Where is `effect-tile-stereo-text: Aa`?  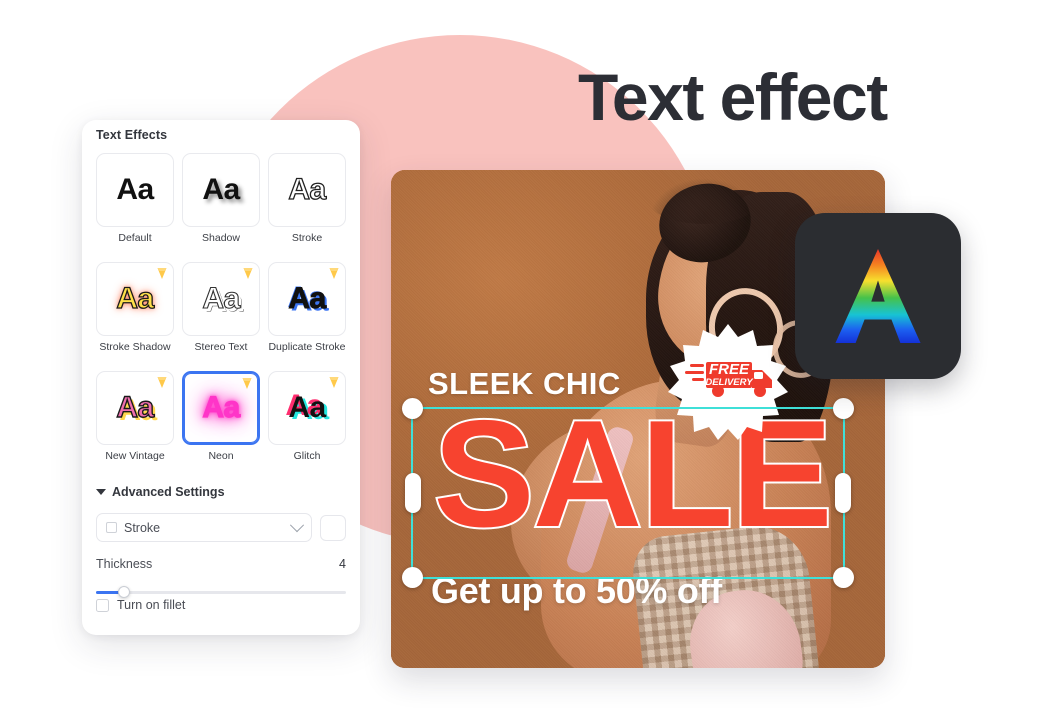
effect-tile-stereo-text: Aa is located at coordinates (221, 299).